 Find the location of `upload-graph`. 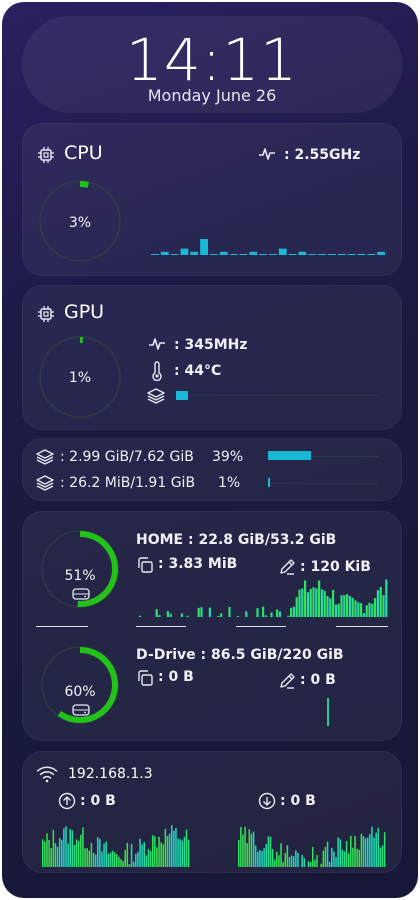

upload-graph is located at coordinates (116, 846).